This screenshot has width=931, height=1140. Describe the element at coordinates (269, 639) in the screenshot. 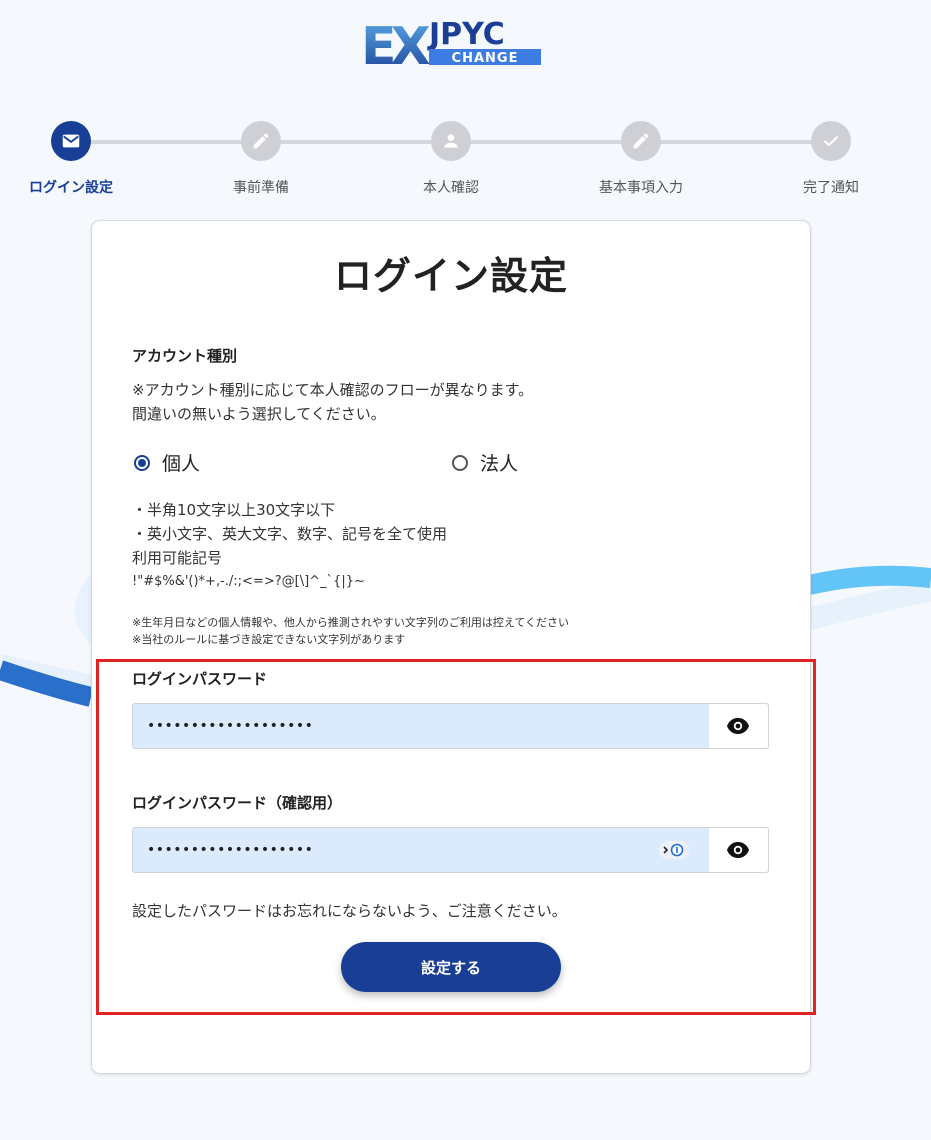

I see `caution-disallowed-strings: ※当社のルールに基づき設定できない文字列があります` at that location.